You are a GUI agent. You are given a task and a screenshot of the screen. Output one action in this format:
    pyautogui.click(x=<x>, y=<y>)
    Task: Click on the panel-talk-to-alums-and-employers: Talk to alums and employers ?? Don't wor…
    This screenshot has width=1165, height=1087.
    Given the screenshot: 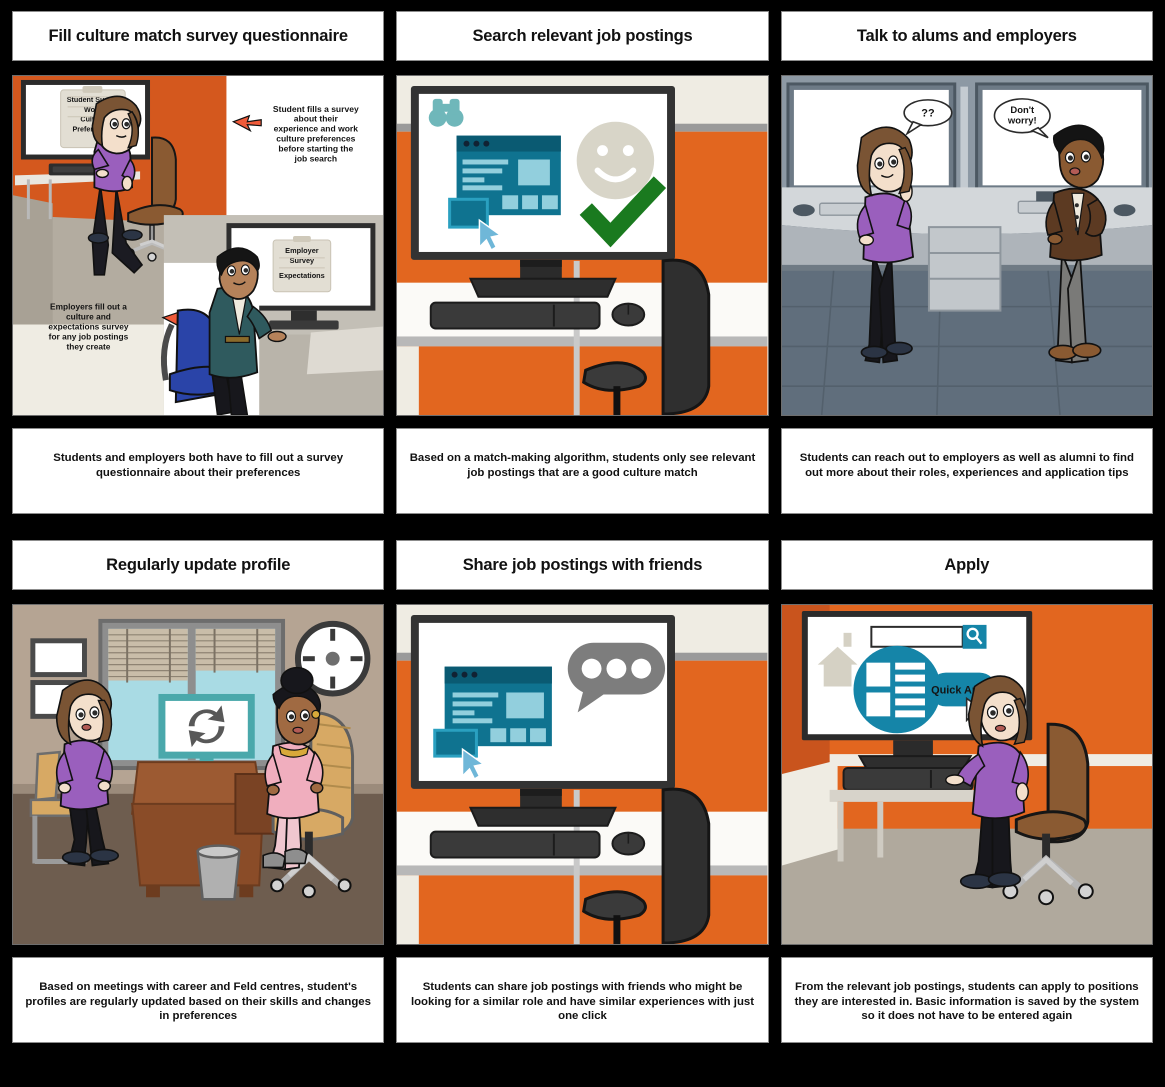 What is the action you would take?
    pyautogui.click(x=966, y=262)
    